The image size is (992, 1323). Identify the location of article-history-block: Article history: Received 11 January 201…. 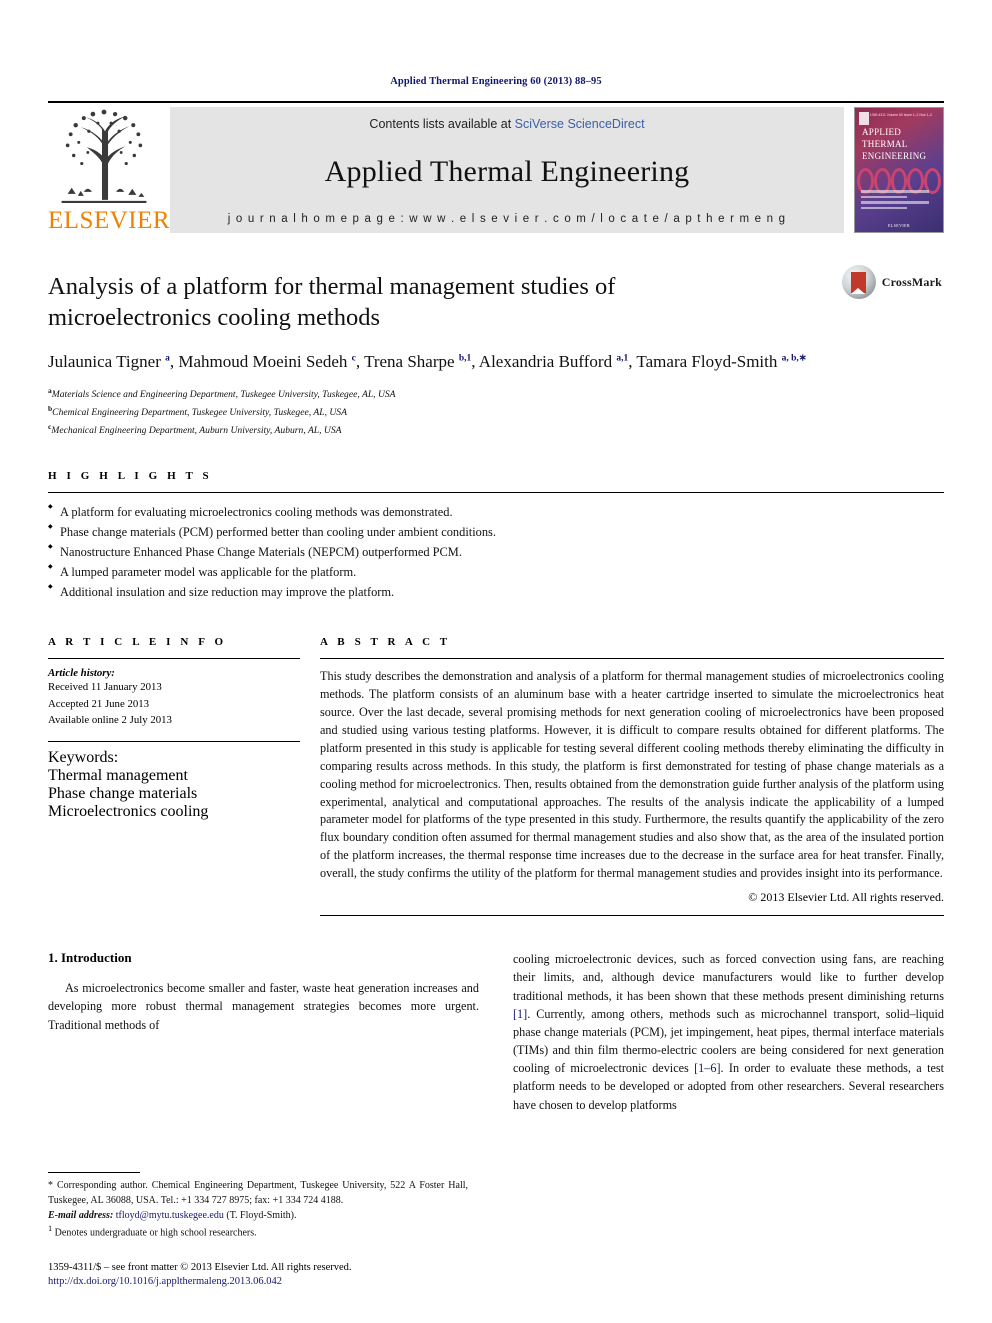
(174, 694).